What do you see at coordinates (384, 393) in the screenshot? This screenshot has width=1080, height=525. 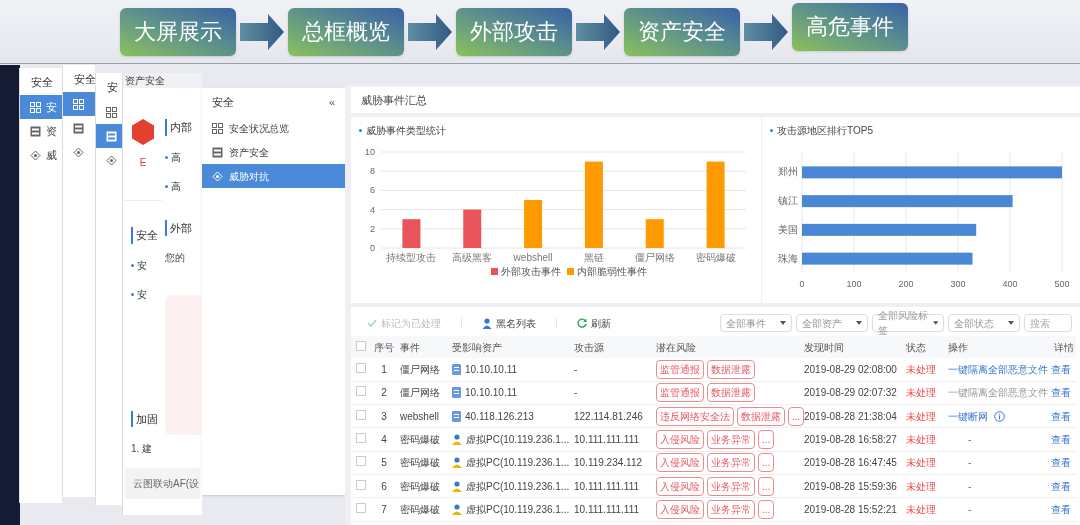 I see `table-cell: 2` at bounding box center [384, 393].